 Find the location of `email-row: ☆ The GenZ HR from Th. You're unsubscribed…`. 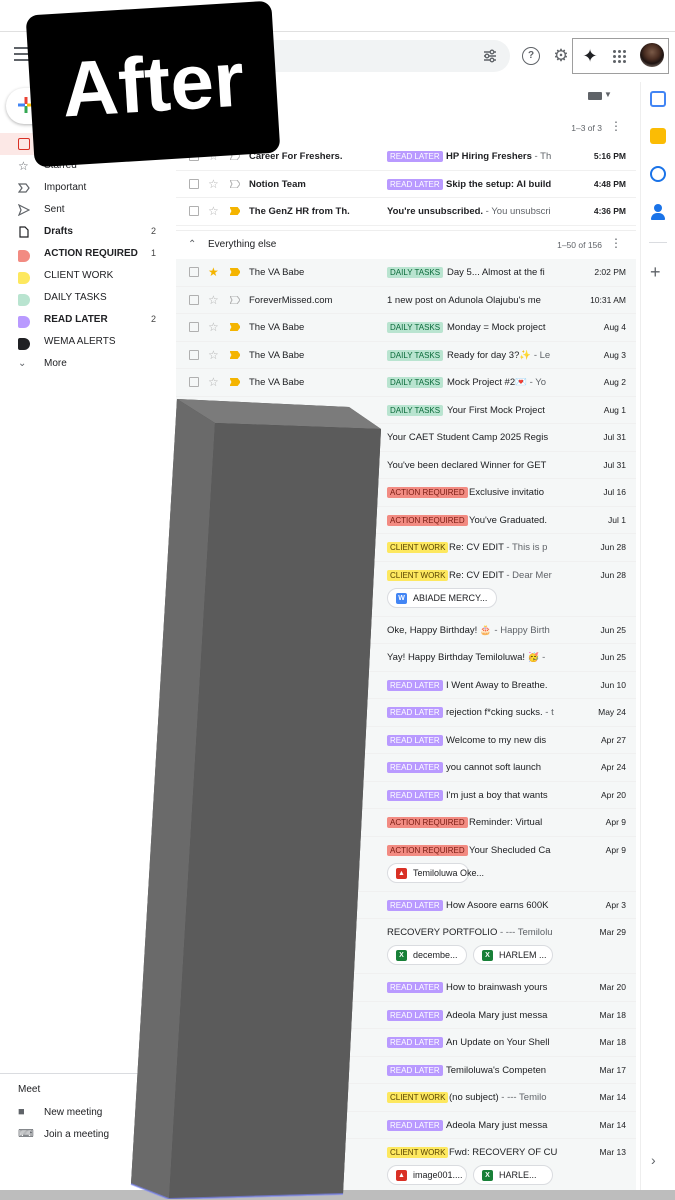

email-row: ☆ The GenZ HR from Th. You're unsubscribed… is located at coordinates (406, 212).